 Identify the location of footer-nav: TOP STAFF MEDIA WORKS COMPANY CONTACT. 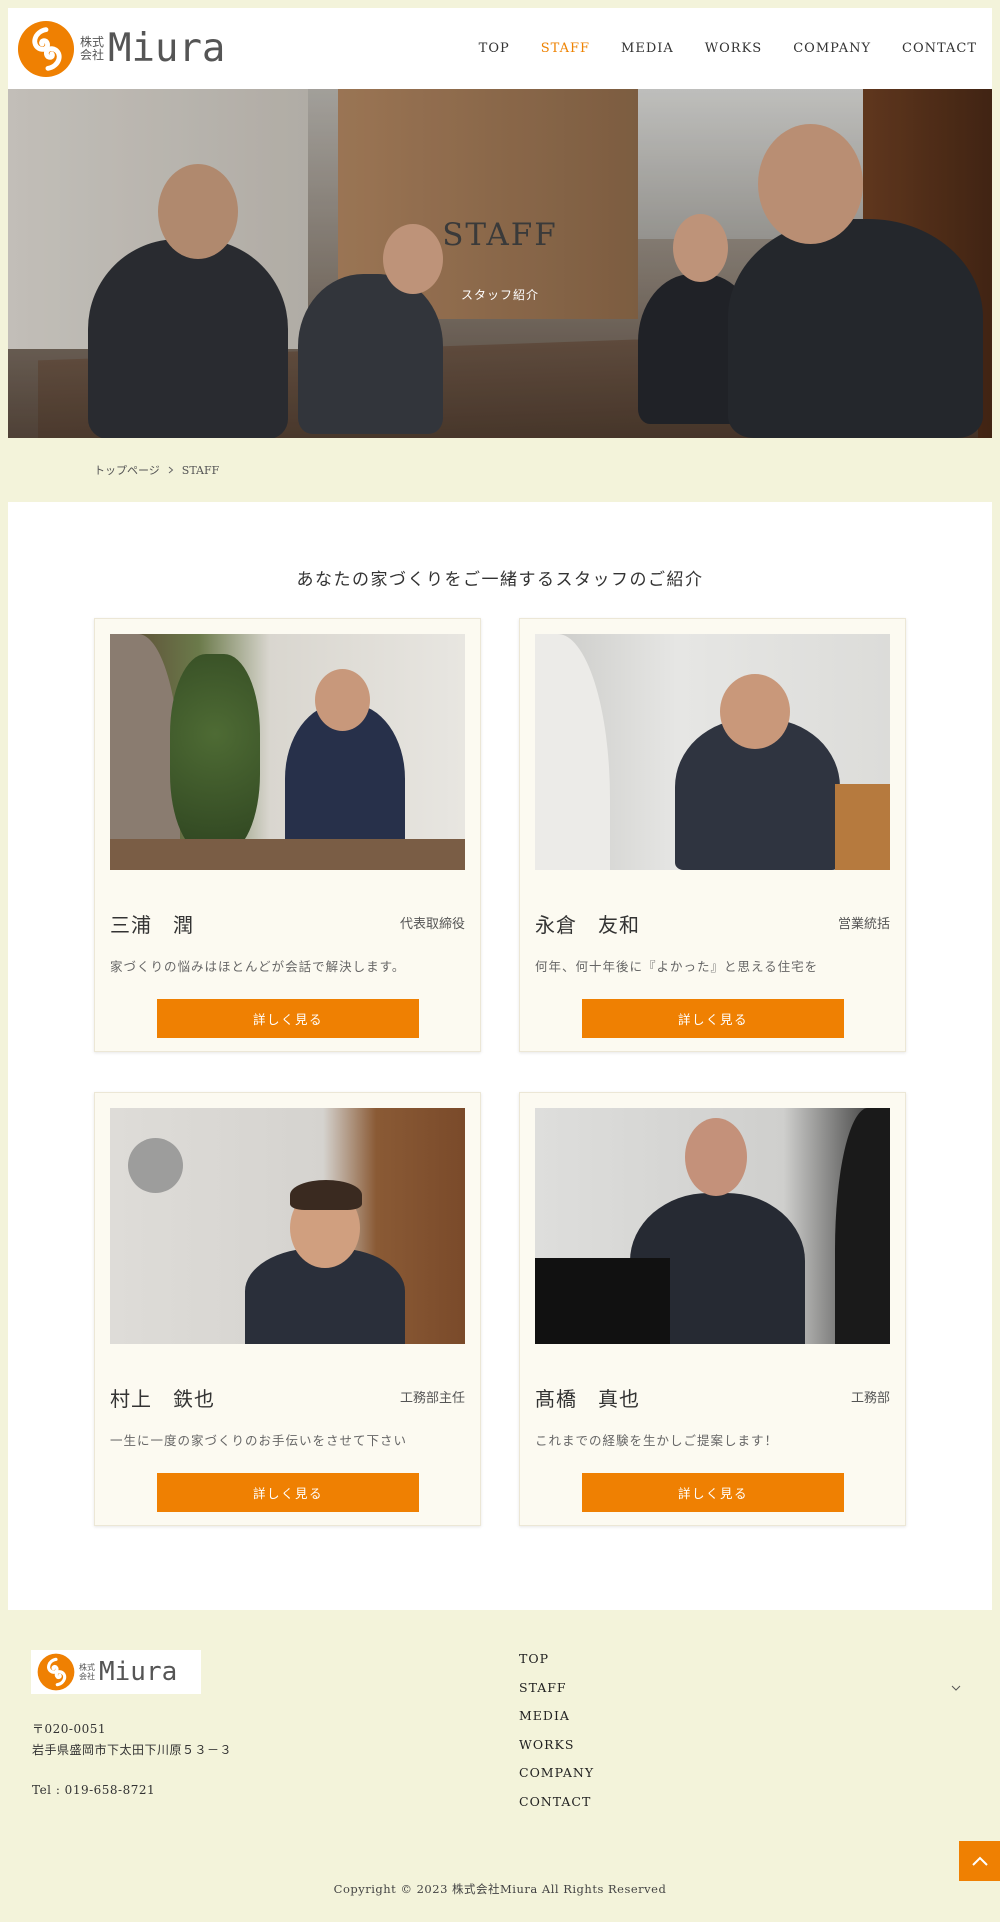
(556, 1736).